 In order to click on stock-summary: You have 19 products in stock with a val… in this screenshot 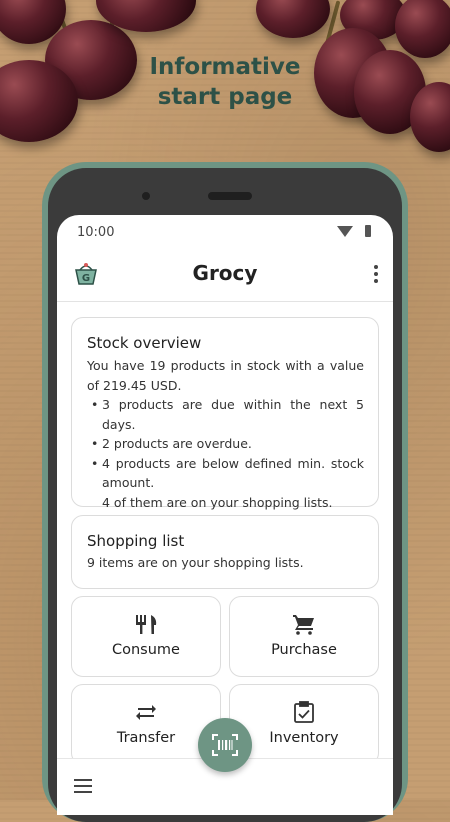, I will do `click(225, 375)`.